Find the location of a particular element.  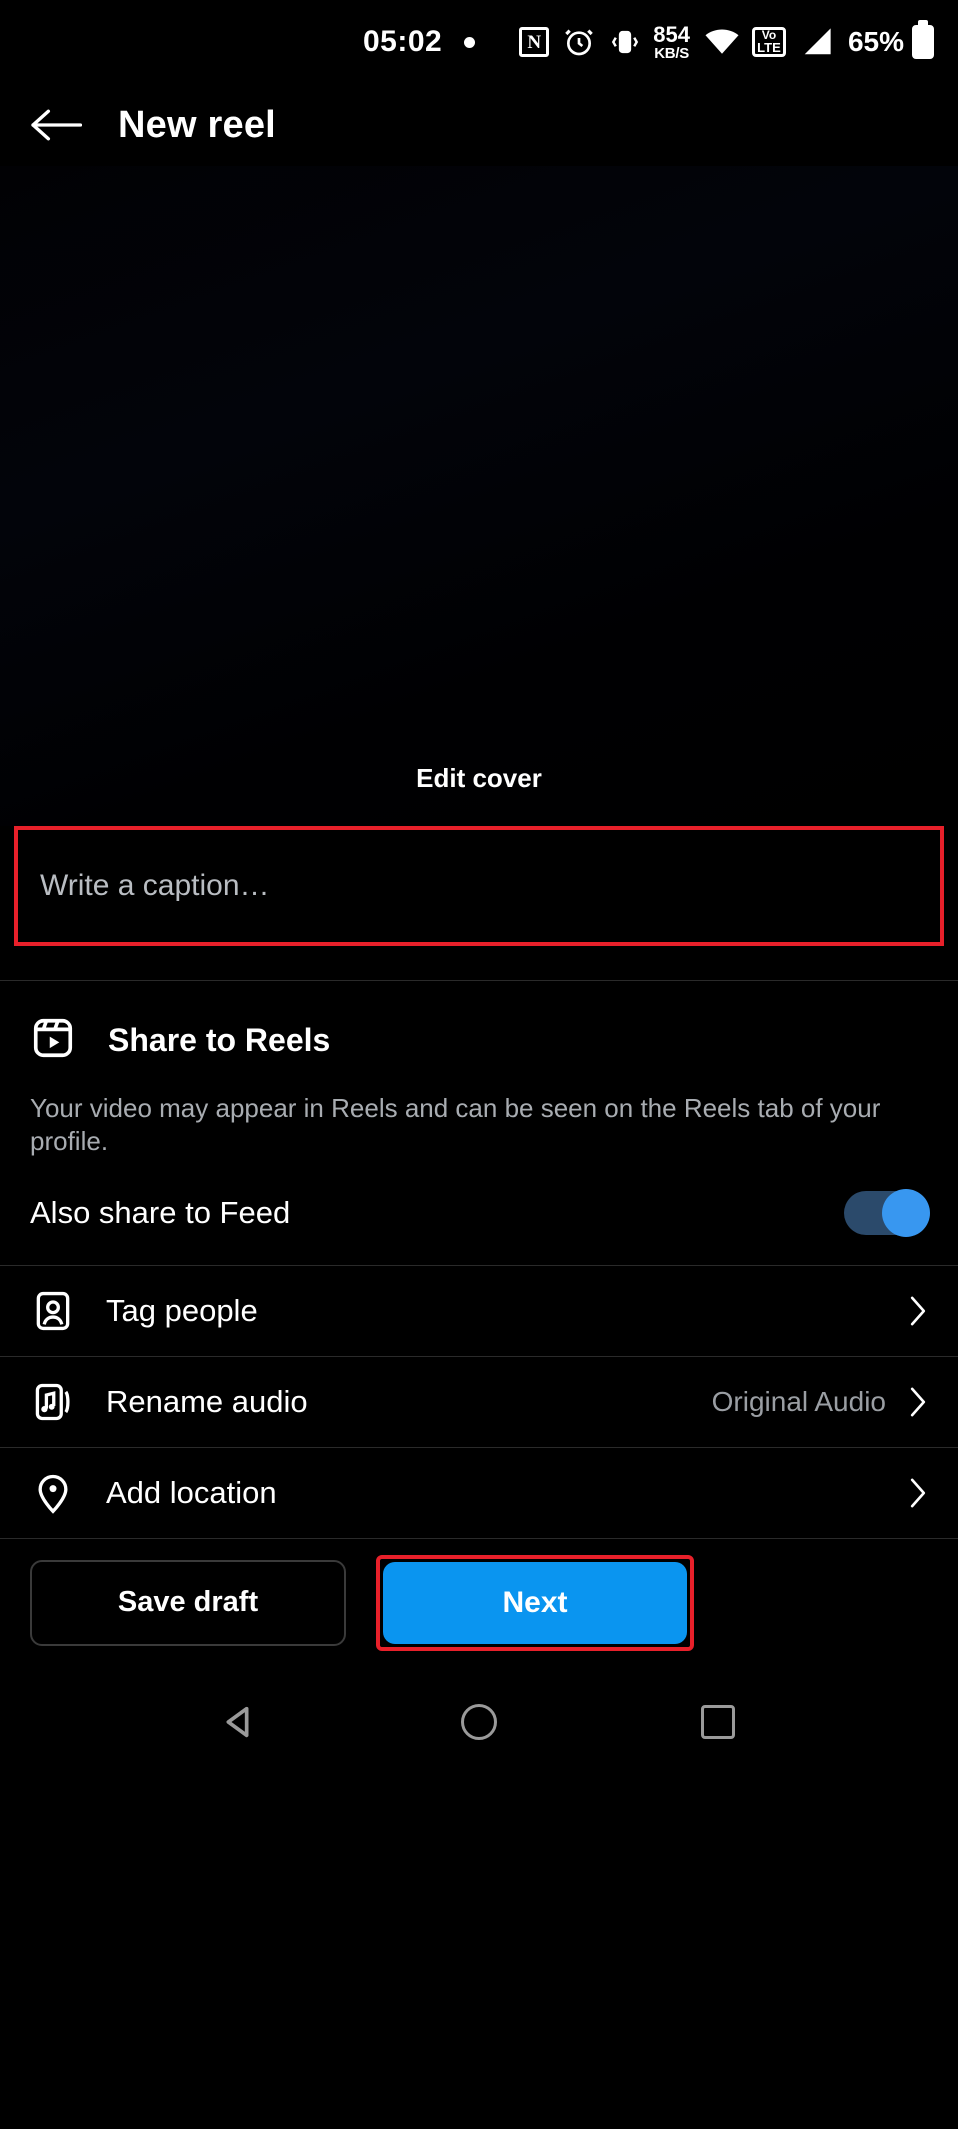

reels-icon is located at coordinates (53, 1040).